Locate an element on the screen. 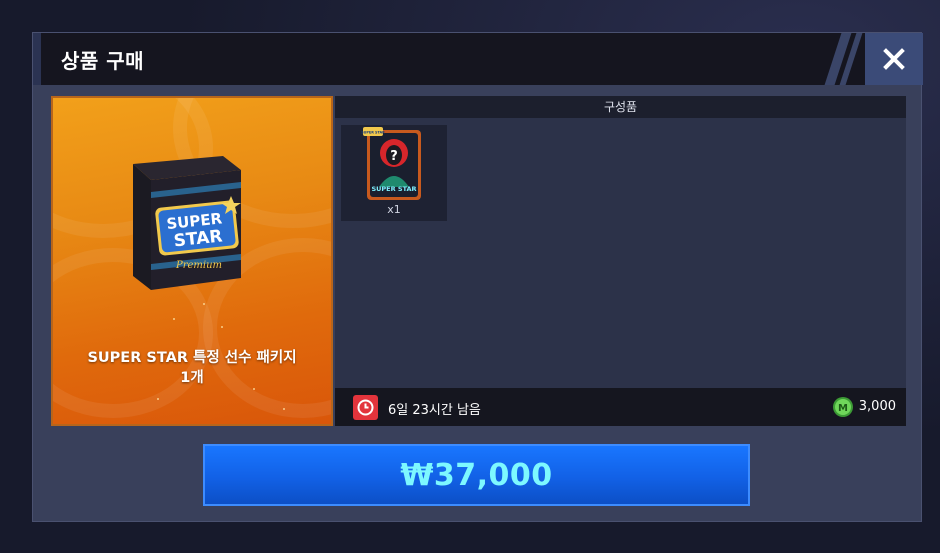 The height and width of the screenshot is (553, 940). content-item-quantity: x1 is located at coordinates (394, 209).